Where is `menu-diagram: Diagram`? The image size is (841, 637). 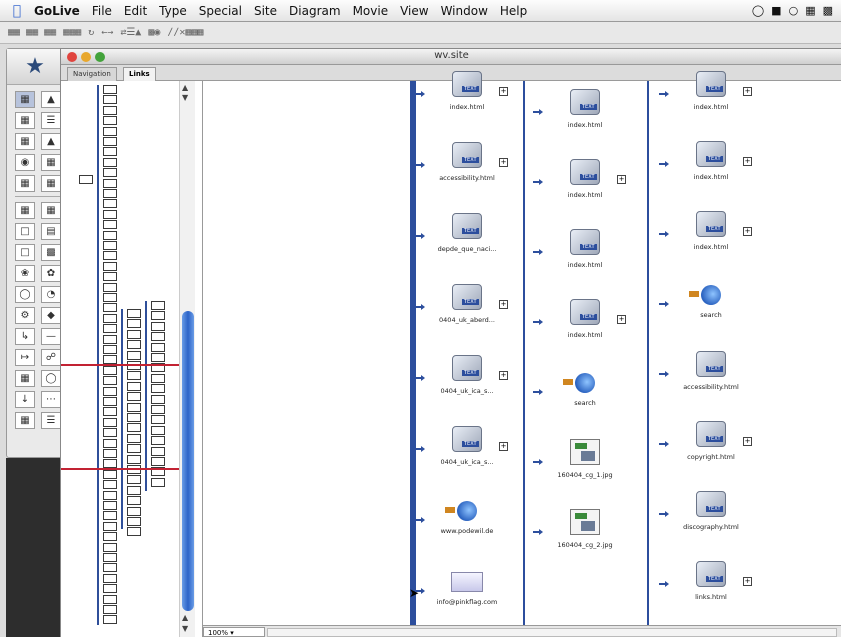
menu-diagram: Diagram is located at coordinates (315, 11).